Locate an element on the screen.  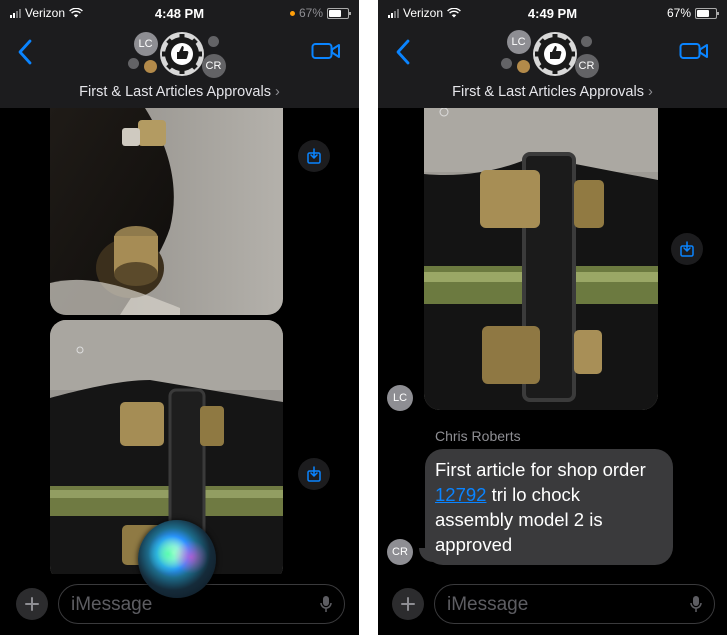
status-bar: Verizon 4:48 PM 67% is located at coordinates (179, 13).